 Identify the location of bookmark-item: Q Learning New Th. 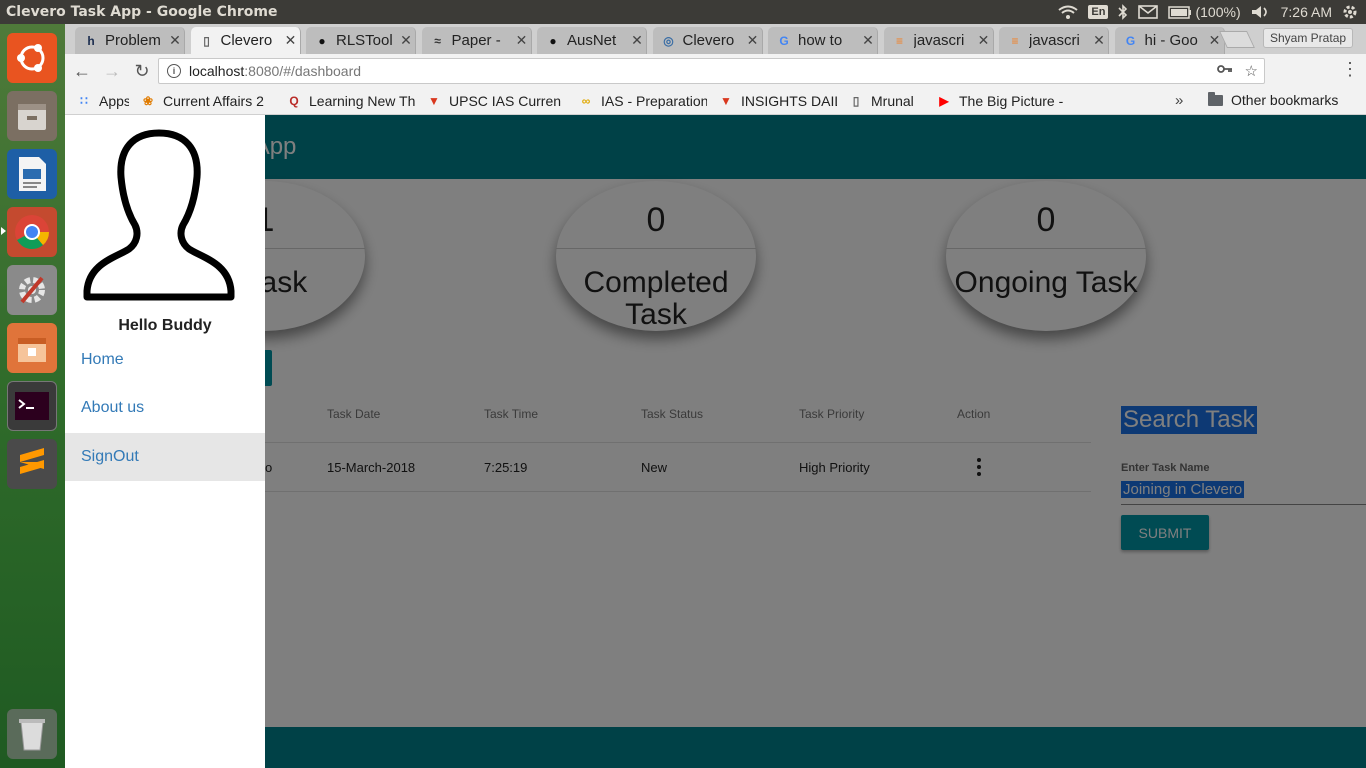
(351, 101).